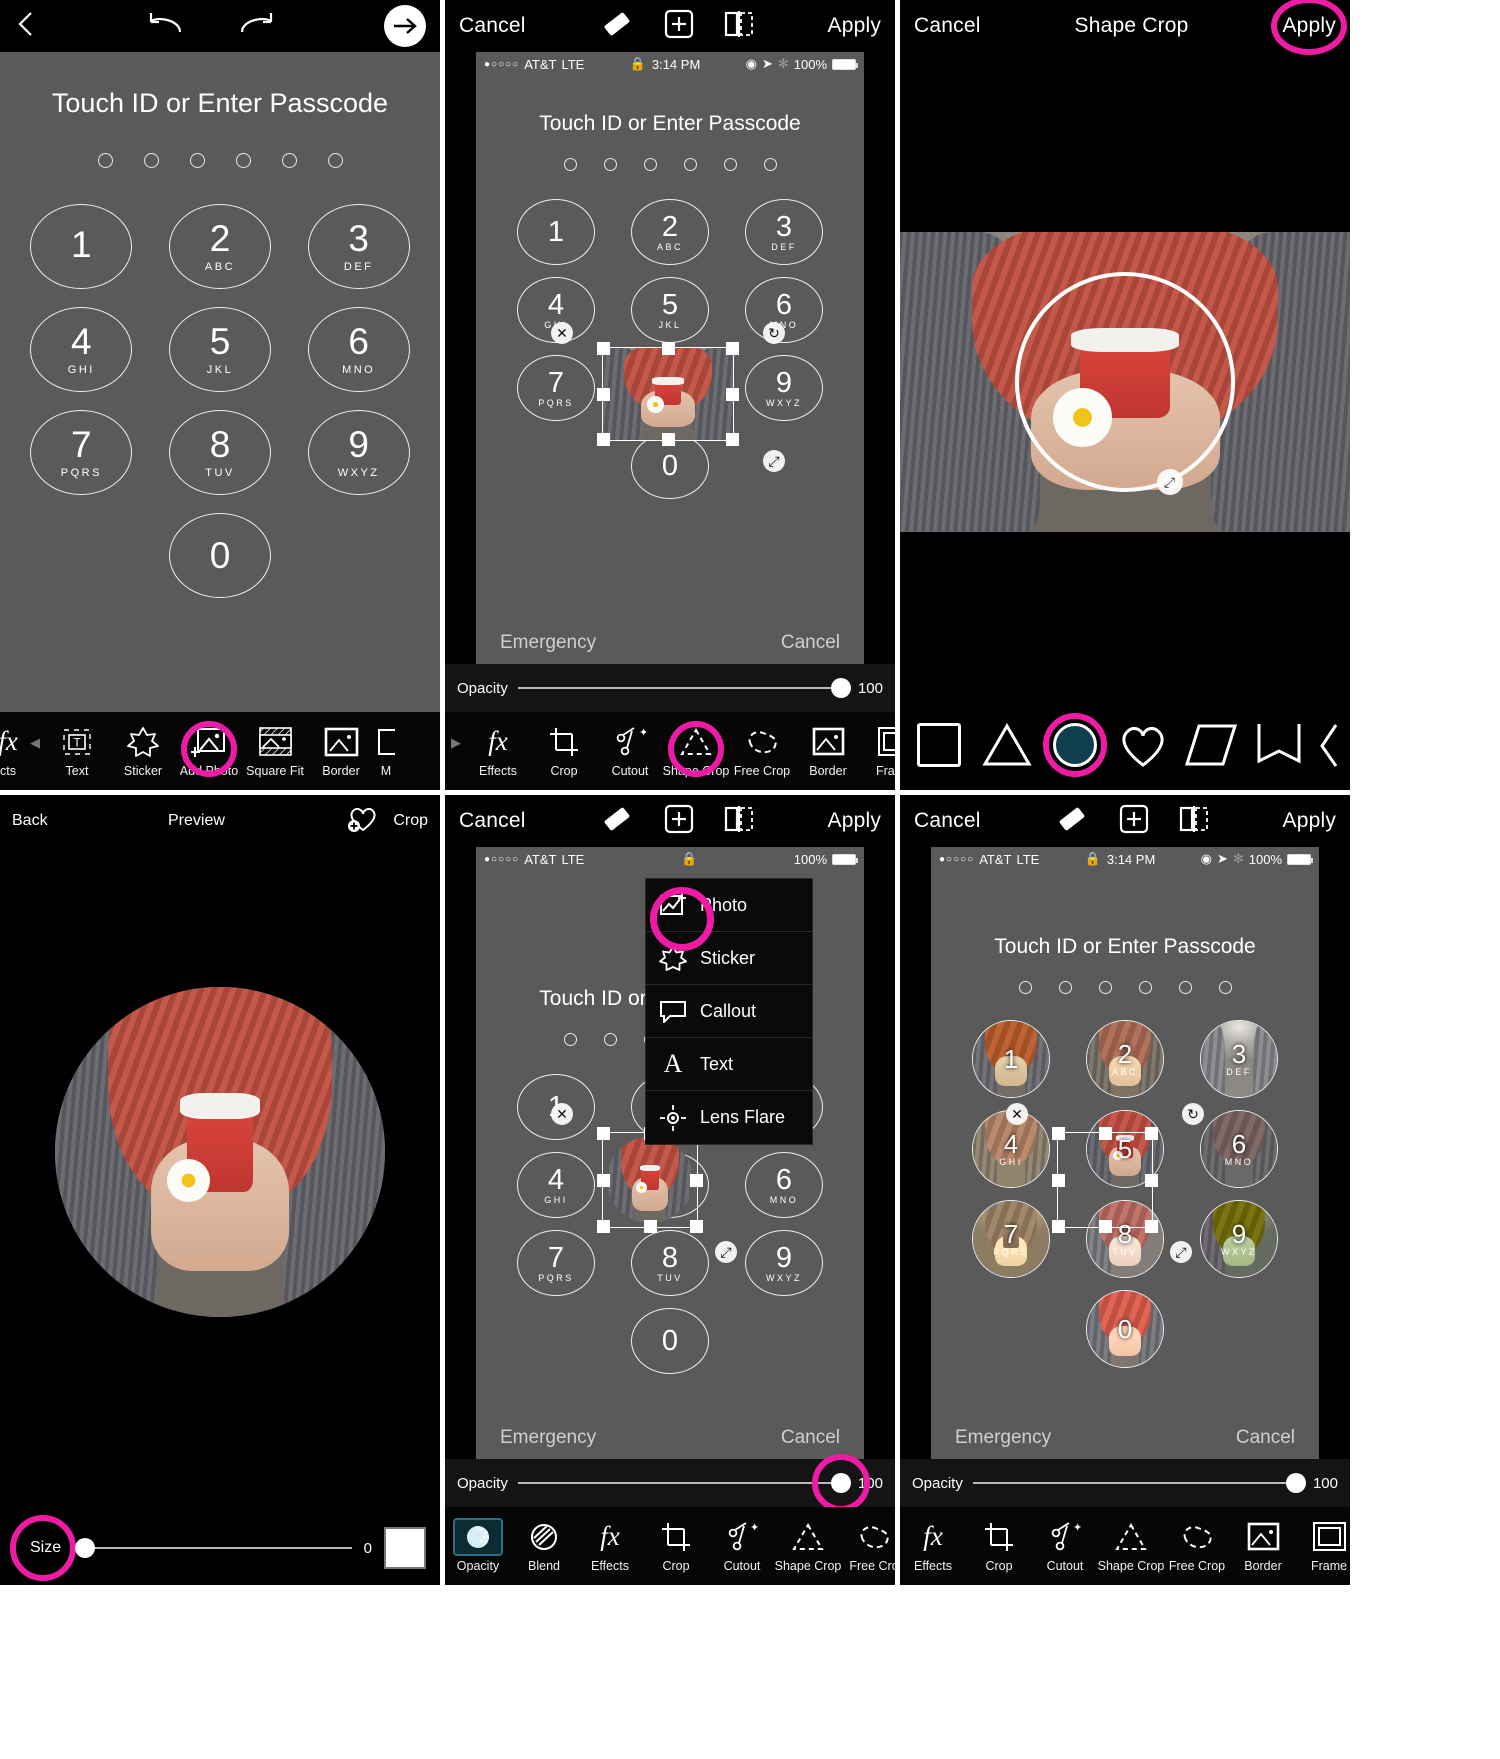 The image size is (1500, 1759). I want to click on tool-sticker: Sticker, so click(143, 751).